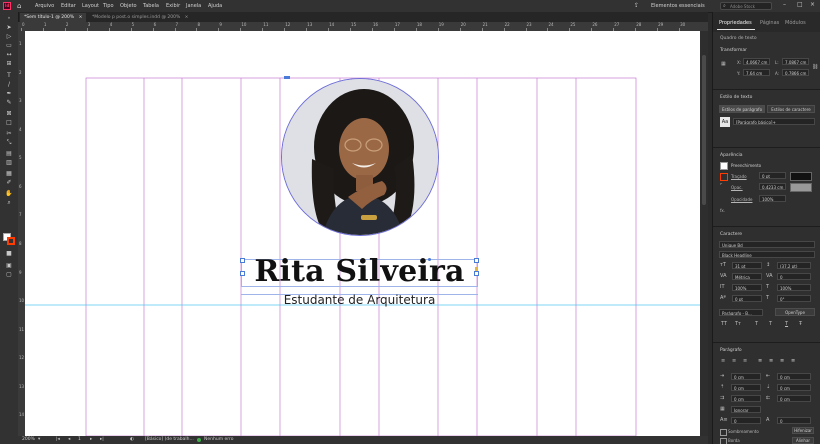 The height and width of the screenshot is (444, 820). Describe the element at coordinates (795, 72) in the screenshot. I see `h-field: 0,7866 cm` at that location.